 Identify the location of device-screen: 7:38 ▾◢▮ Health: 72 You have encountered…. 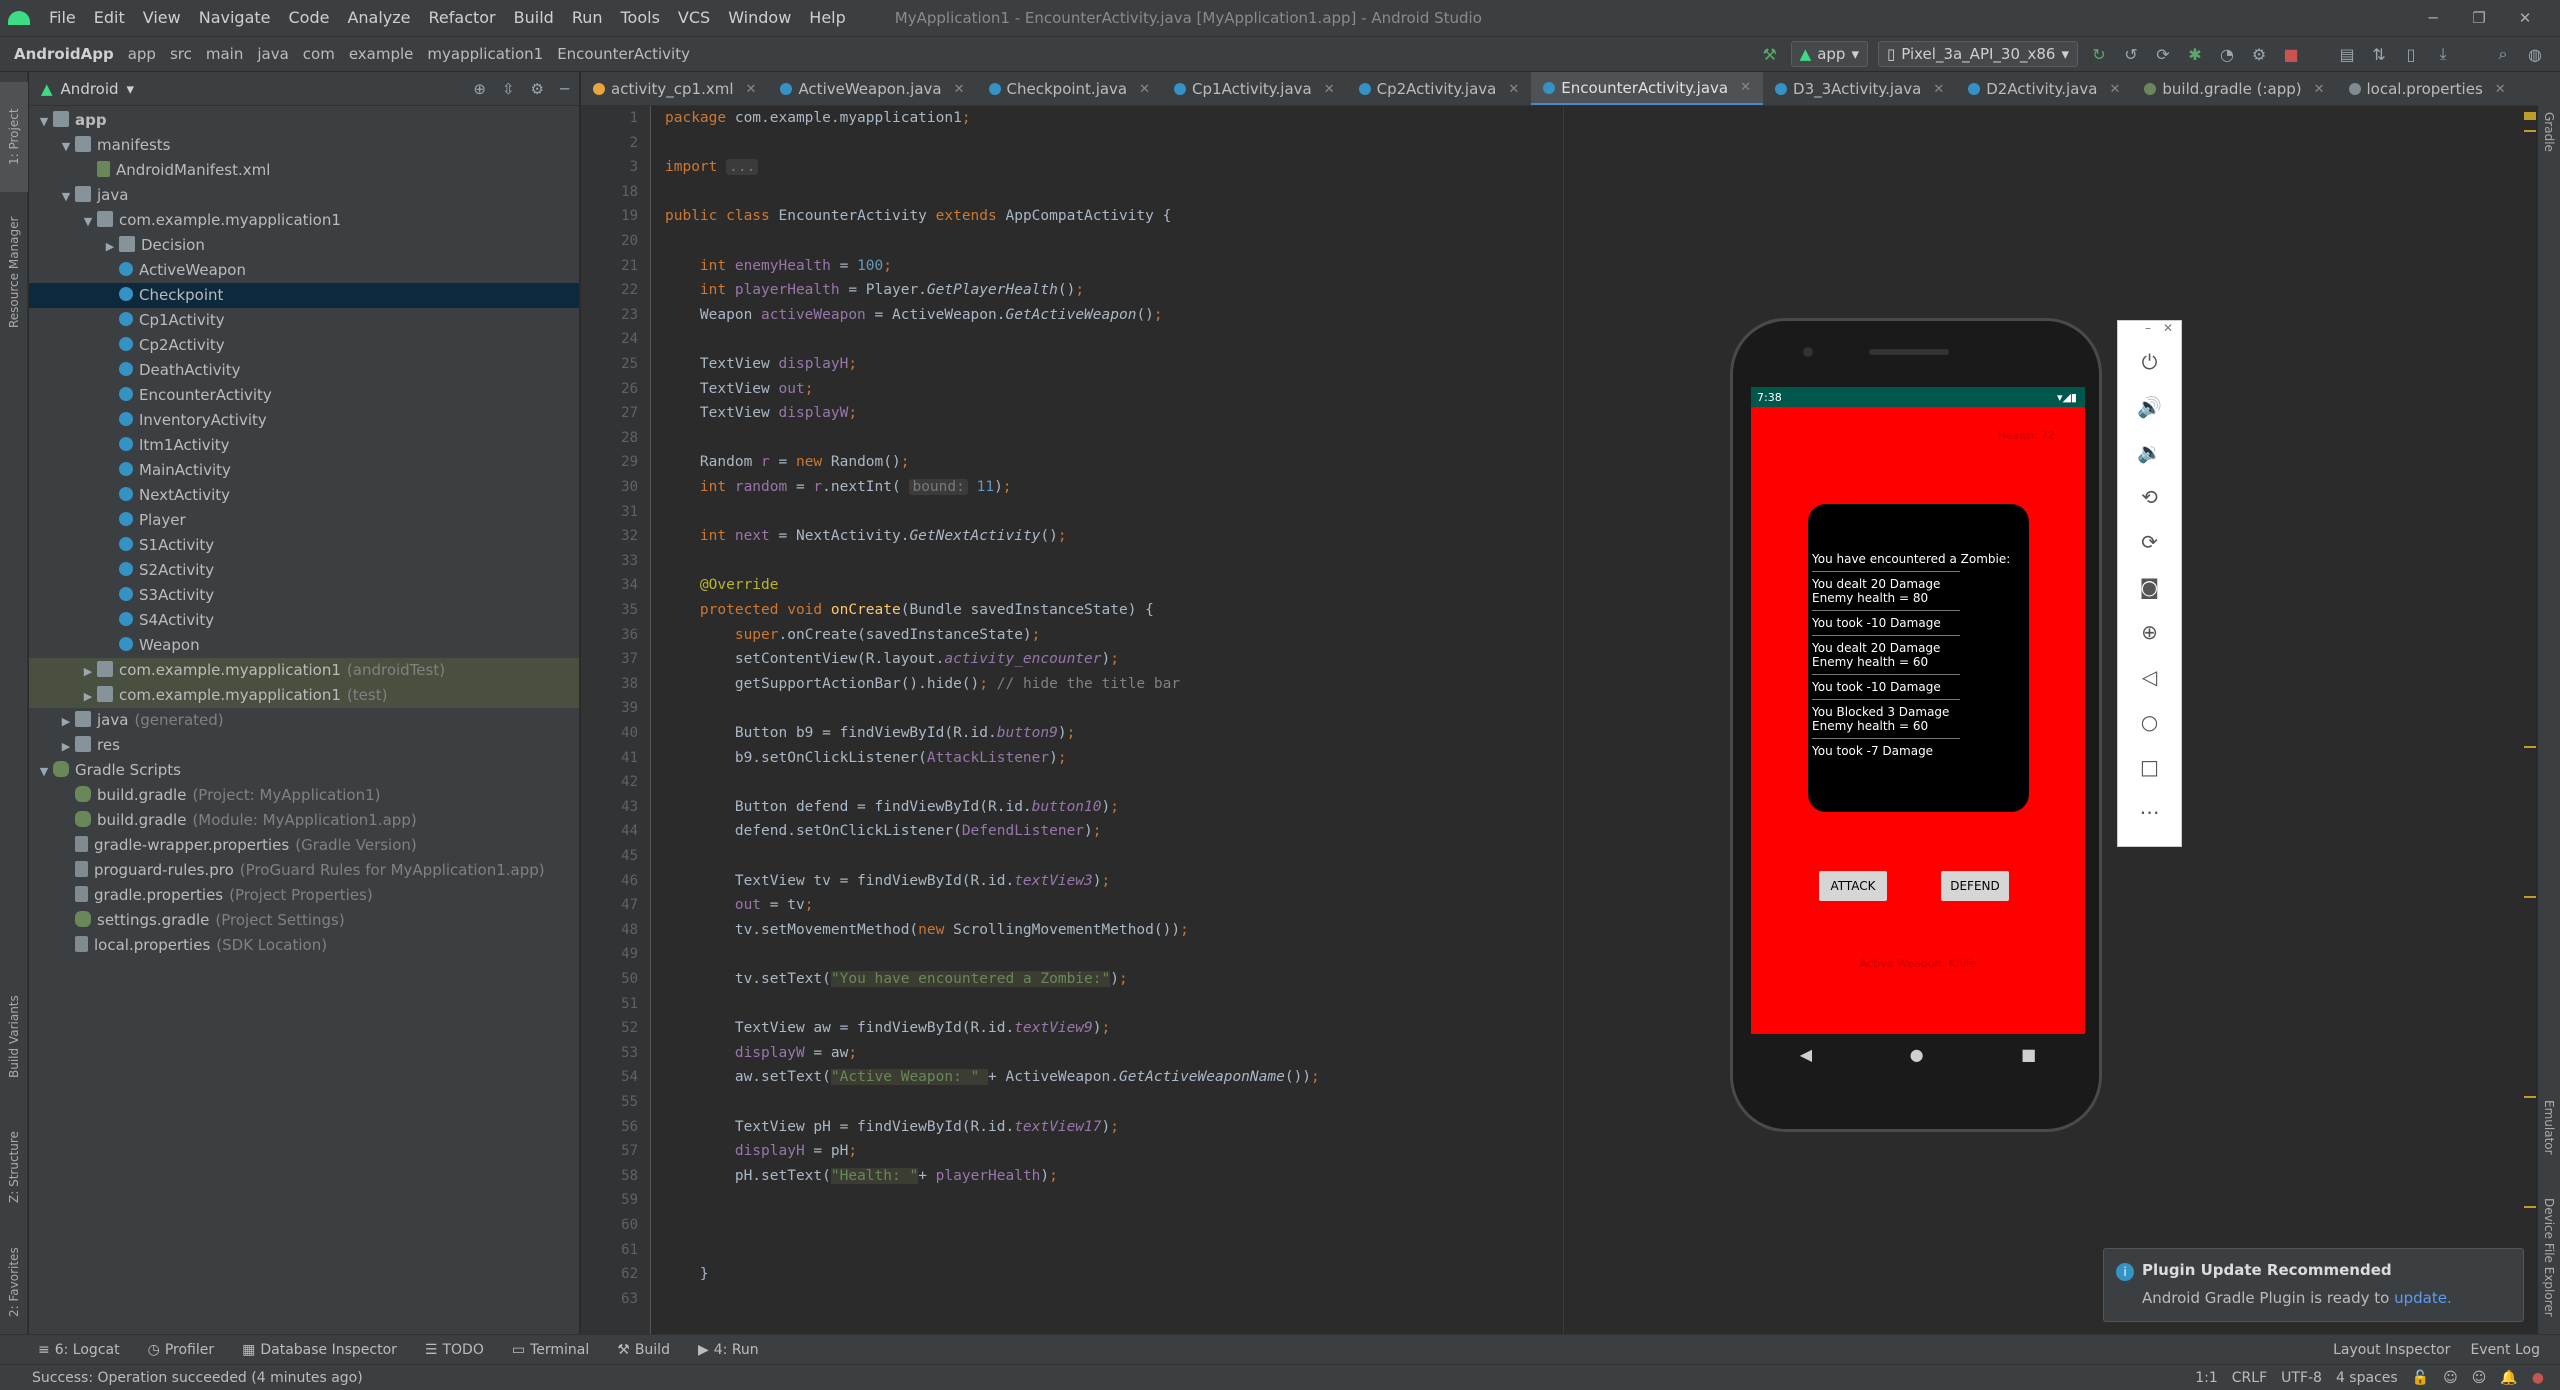
(1918, 710).